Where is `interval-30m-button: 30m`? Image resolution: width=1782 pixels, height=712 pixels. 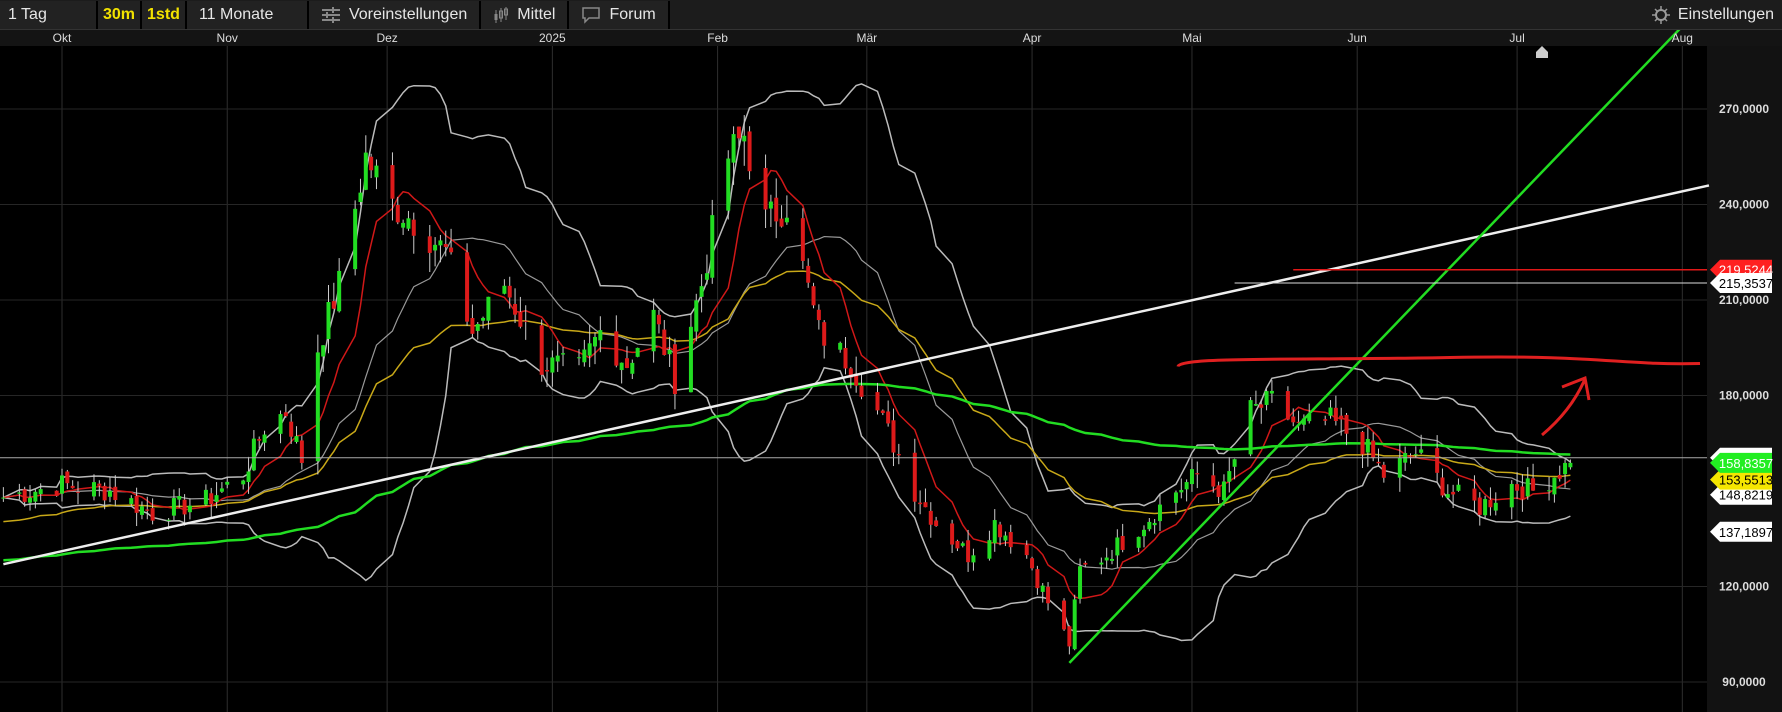
interval-30m-button: 30m is located at coordinates (120, 14).